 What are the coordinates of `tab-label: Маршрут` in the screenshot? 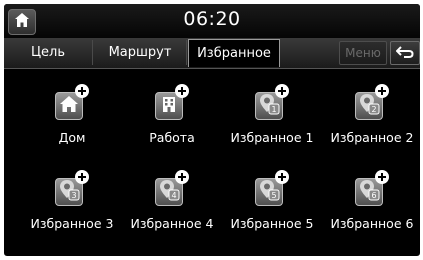 It's located at (140, 52).